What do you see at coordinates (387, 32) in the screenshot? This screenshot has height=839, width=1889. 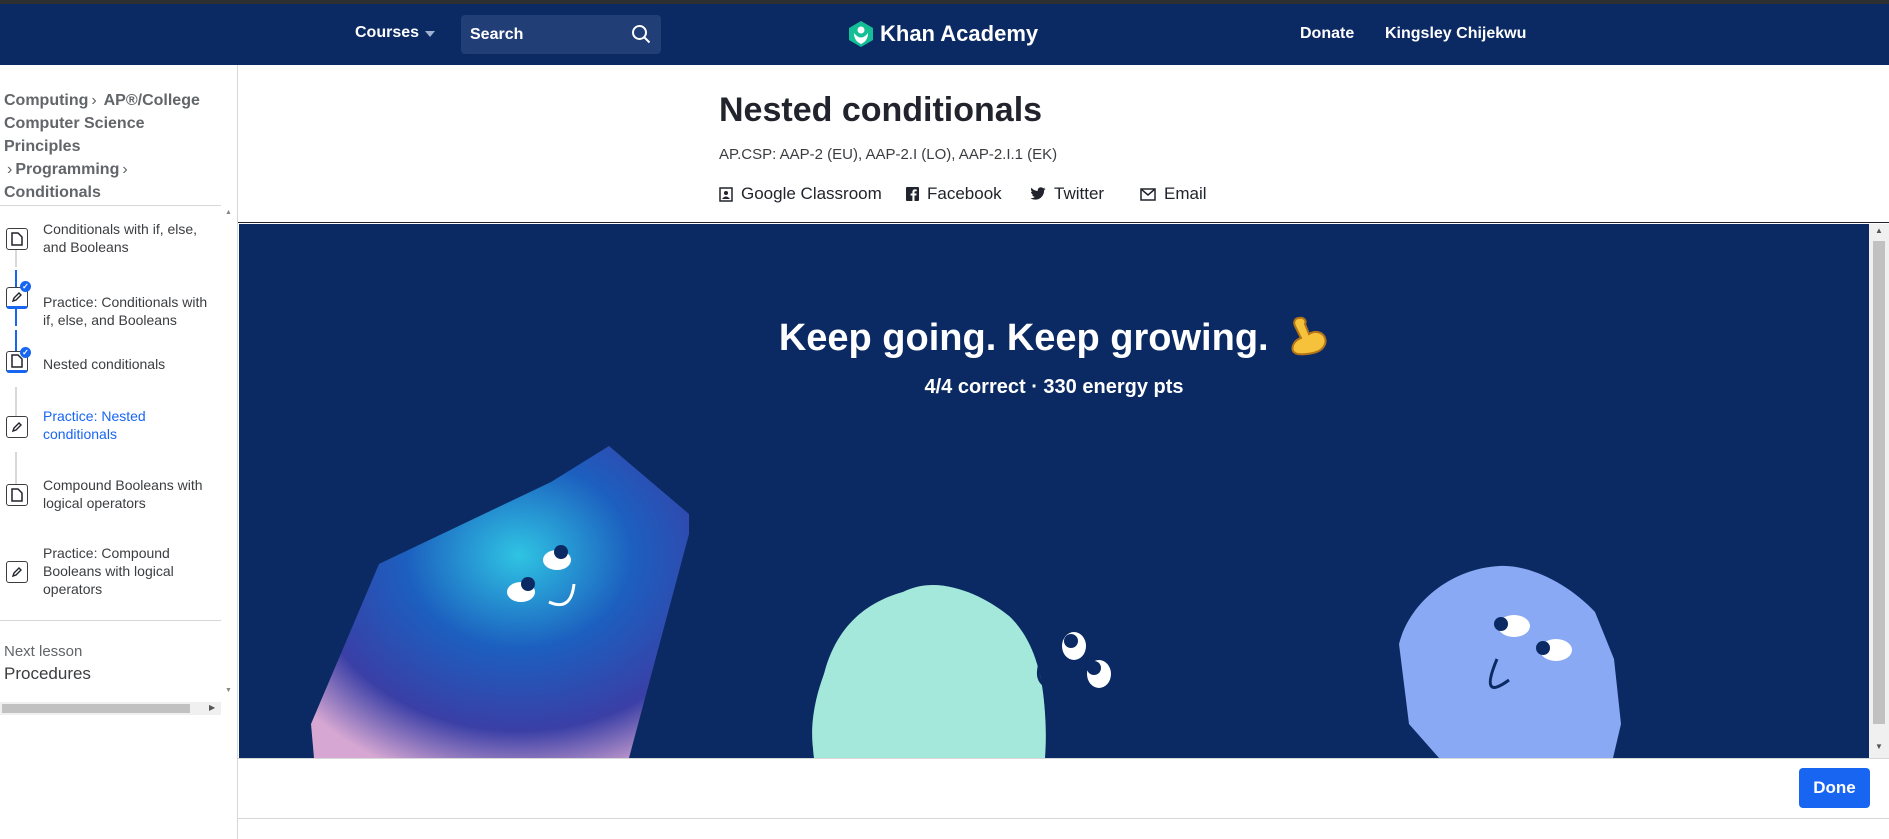 I see `courses-label: Courses` at bounding box center [387, 32].